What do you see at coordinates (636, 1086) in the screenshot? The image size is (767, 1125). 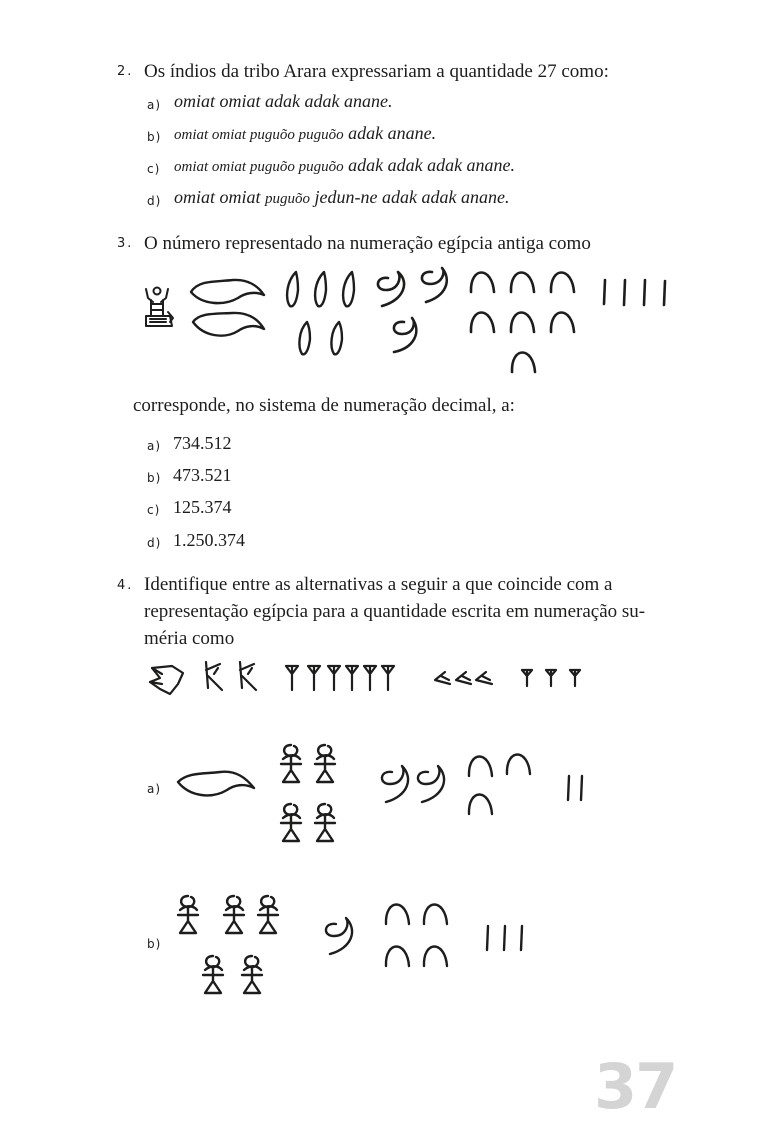 I see `page-number: 37` at bounding box center [636, 1086].